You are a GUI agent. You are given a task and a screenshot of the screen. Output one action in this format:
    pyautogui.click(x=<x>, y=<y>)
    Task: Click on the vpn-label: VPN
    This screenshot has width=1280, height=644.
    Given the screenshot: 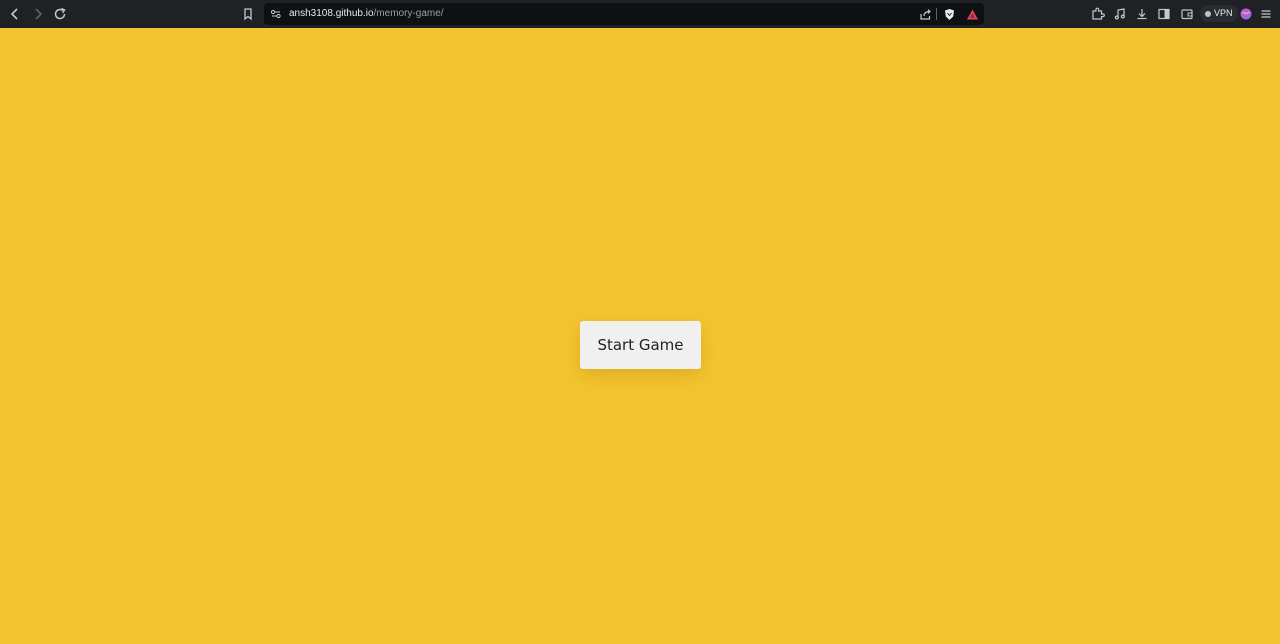 What is the action you would take?
    pyautogui.click(x=1223, y=13)
    